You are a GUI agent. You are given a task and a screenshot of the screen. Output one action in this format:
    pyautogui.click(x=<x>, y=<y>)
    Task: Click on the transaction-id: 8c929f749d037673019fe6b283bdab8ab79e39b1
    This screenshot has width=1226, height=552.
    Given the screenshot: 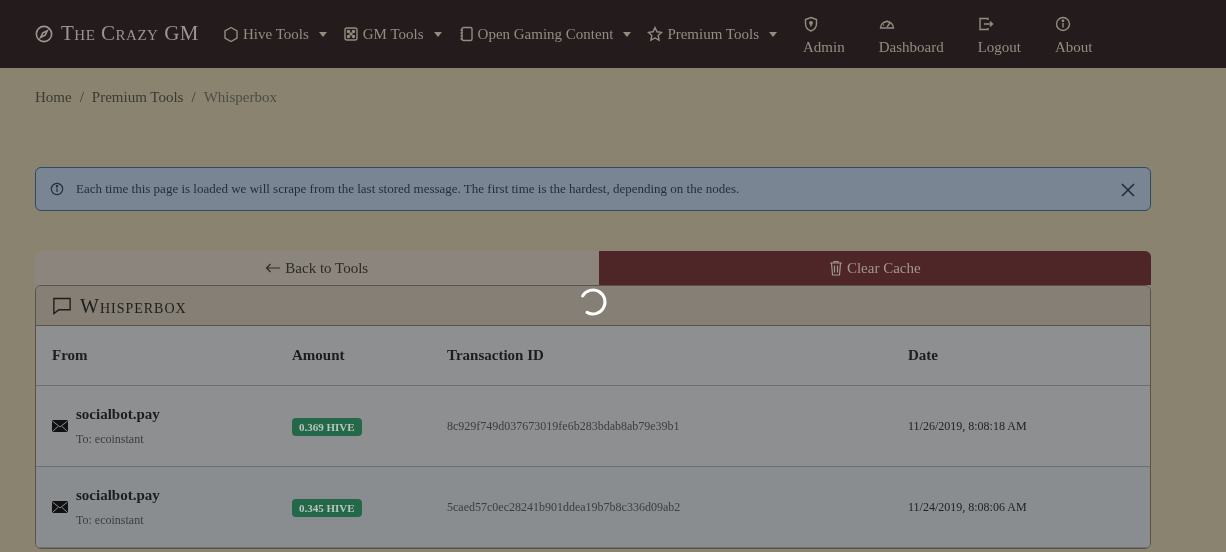 What is the action you would take?
    pyautogui.click(x=661, y=425)
    